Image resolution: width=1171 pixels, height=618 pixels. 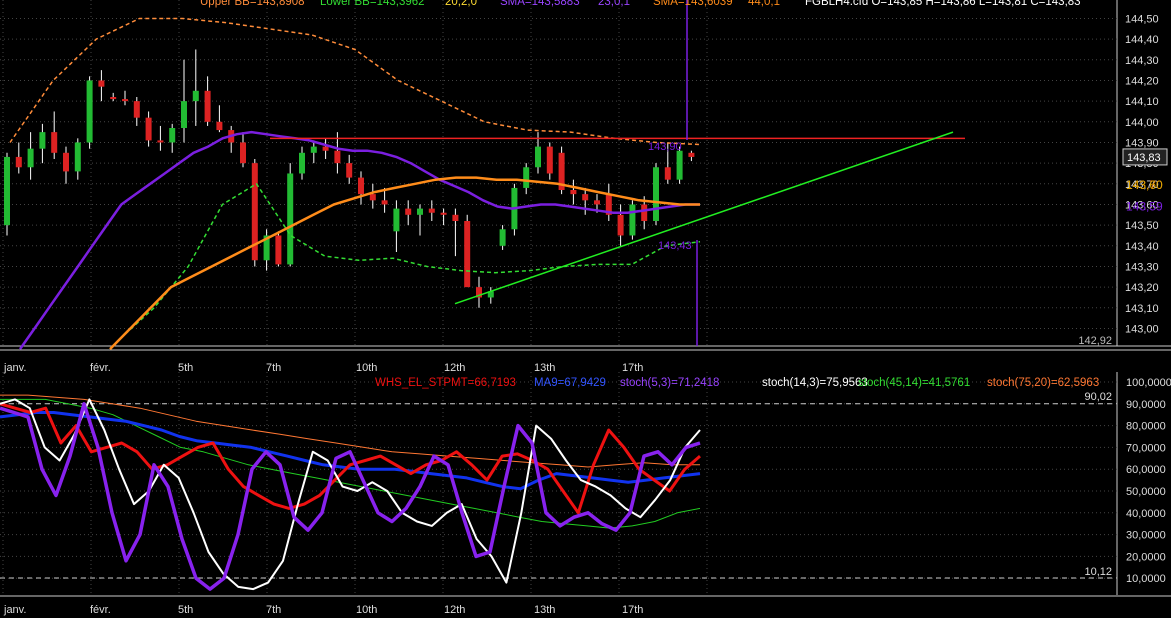 What do you see at coordinates (544, 610) in the screenshot?
I see `date-label-lower: 13th` at bounding box center [544, 610].